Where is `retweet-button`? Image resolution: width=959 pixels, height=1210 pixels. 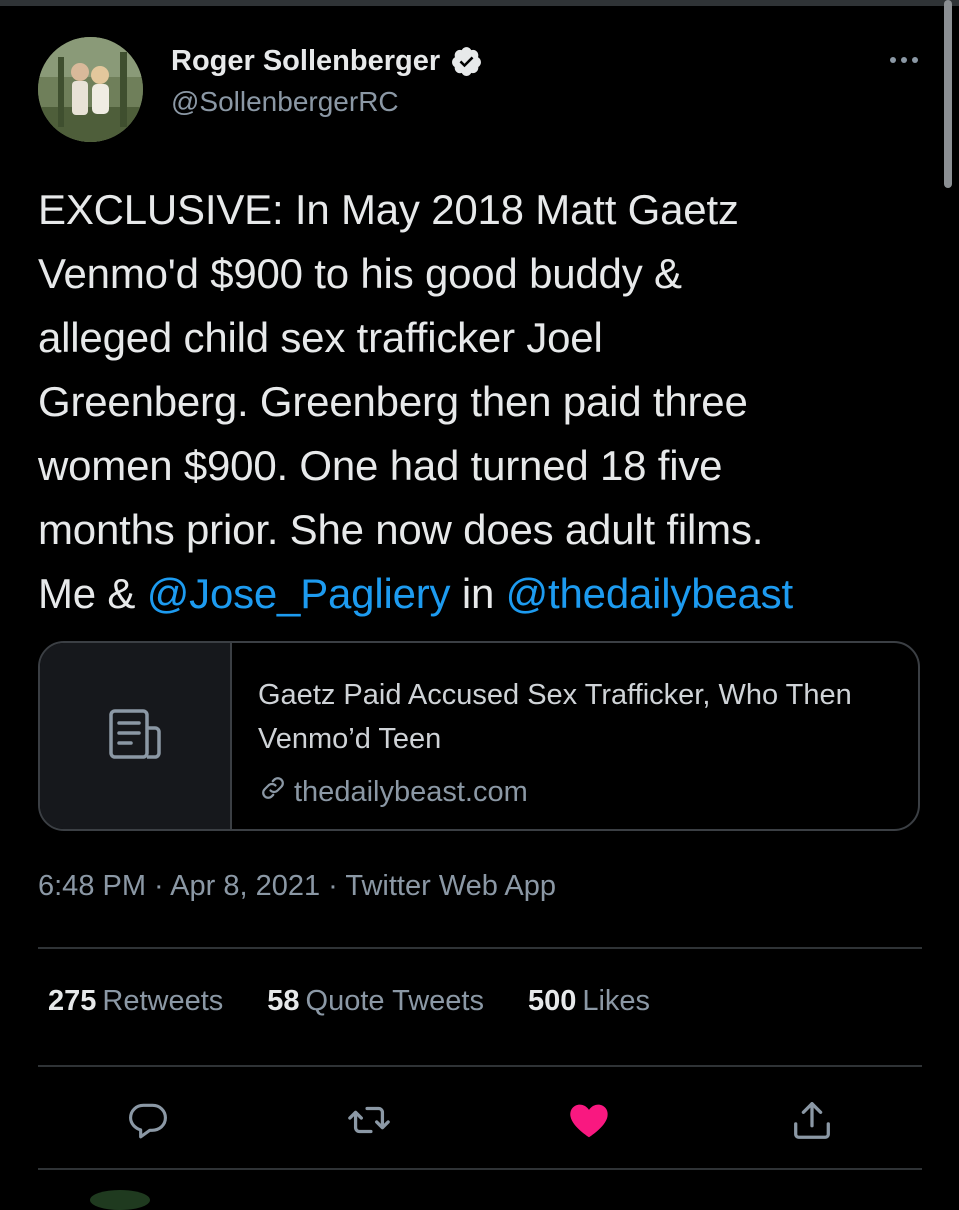
retweet-button is located at coordinates (369, 1122).